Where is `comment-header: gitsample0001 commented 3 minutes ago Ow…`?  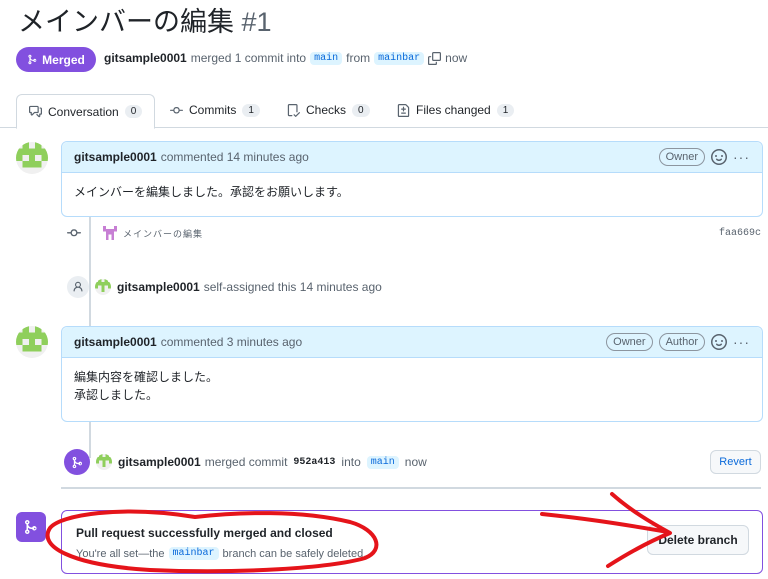 comment-header: gitsample0001 commented 3 minutes ago Ow… is located at coordinates (412, 342).